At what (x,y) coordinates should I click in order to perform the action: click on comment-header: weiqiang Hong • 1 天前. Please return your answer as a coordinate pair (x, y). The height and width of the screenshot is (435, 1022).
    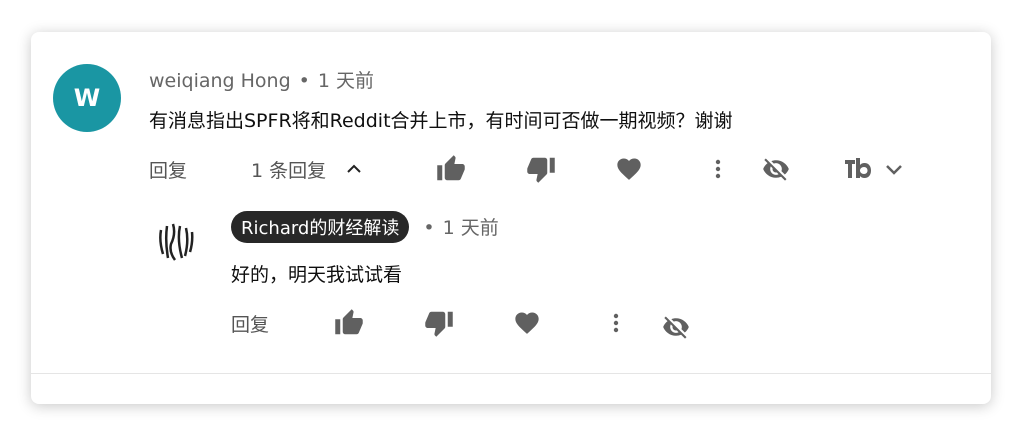
    Looking at the image, I should click on (261, 79).